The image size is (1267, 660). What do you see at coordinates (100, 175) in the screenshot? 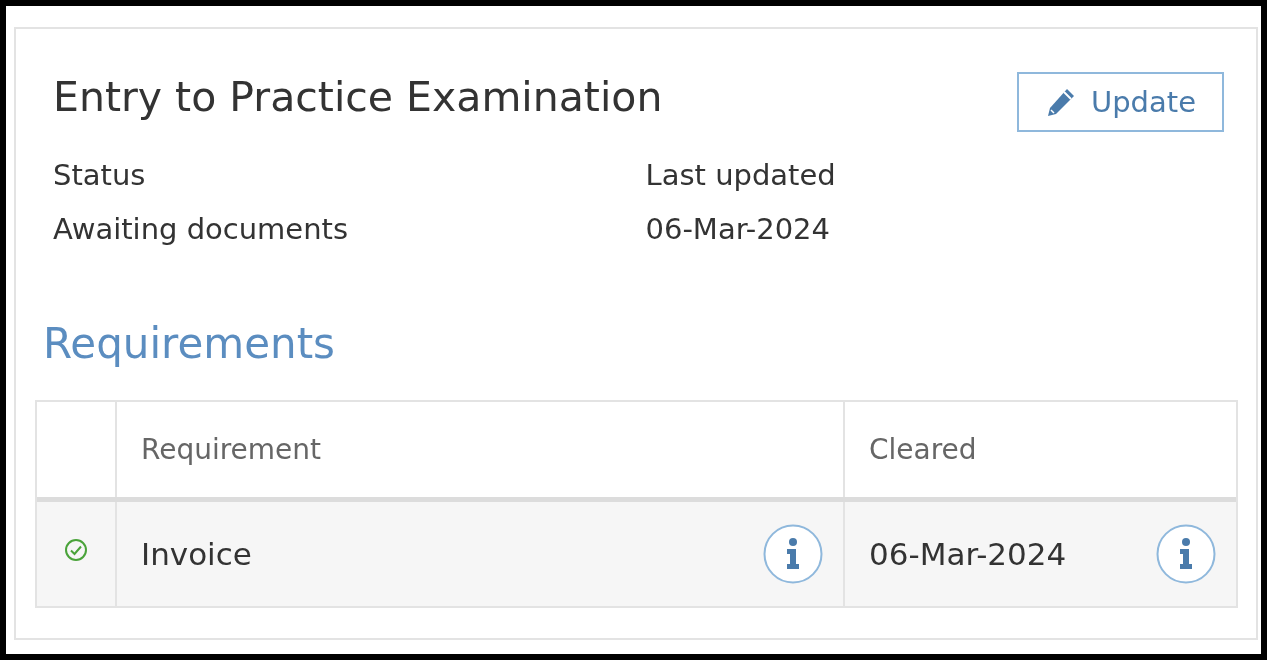
I see `field-label: Status` at bounding box center [100, 175].